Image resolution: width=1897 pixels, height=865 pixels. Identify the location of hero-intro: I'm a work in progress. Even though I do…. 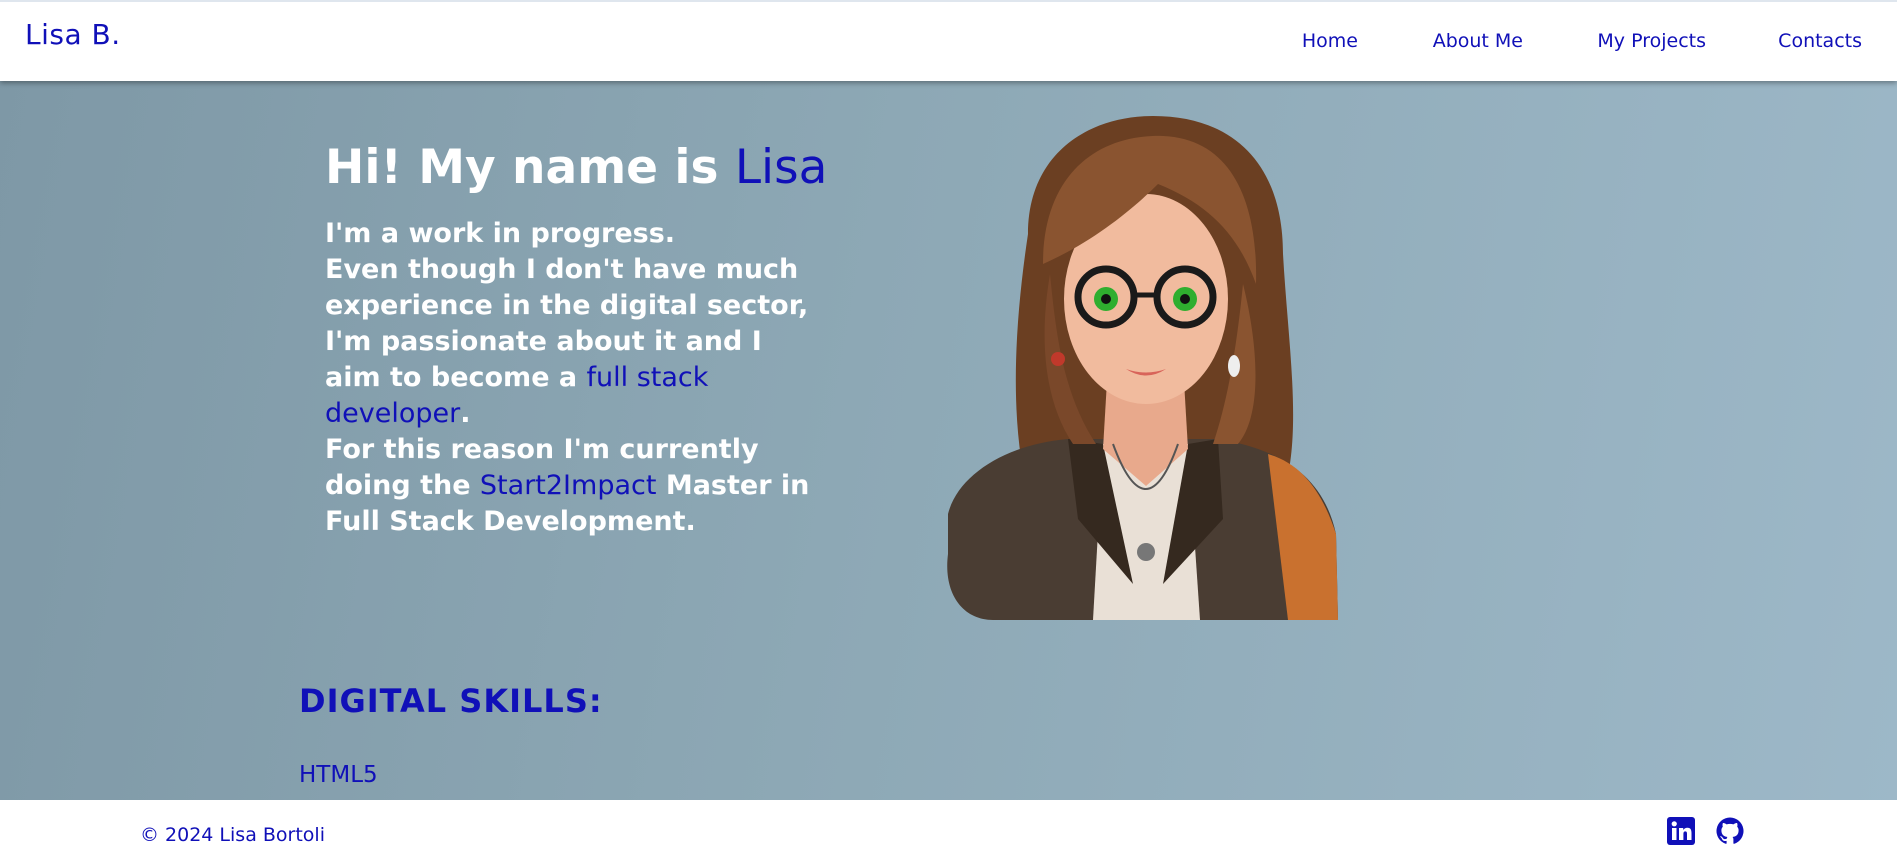
(570, 378).